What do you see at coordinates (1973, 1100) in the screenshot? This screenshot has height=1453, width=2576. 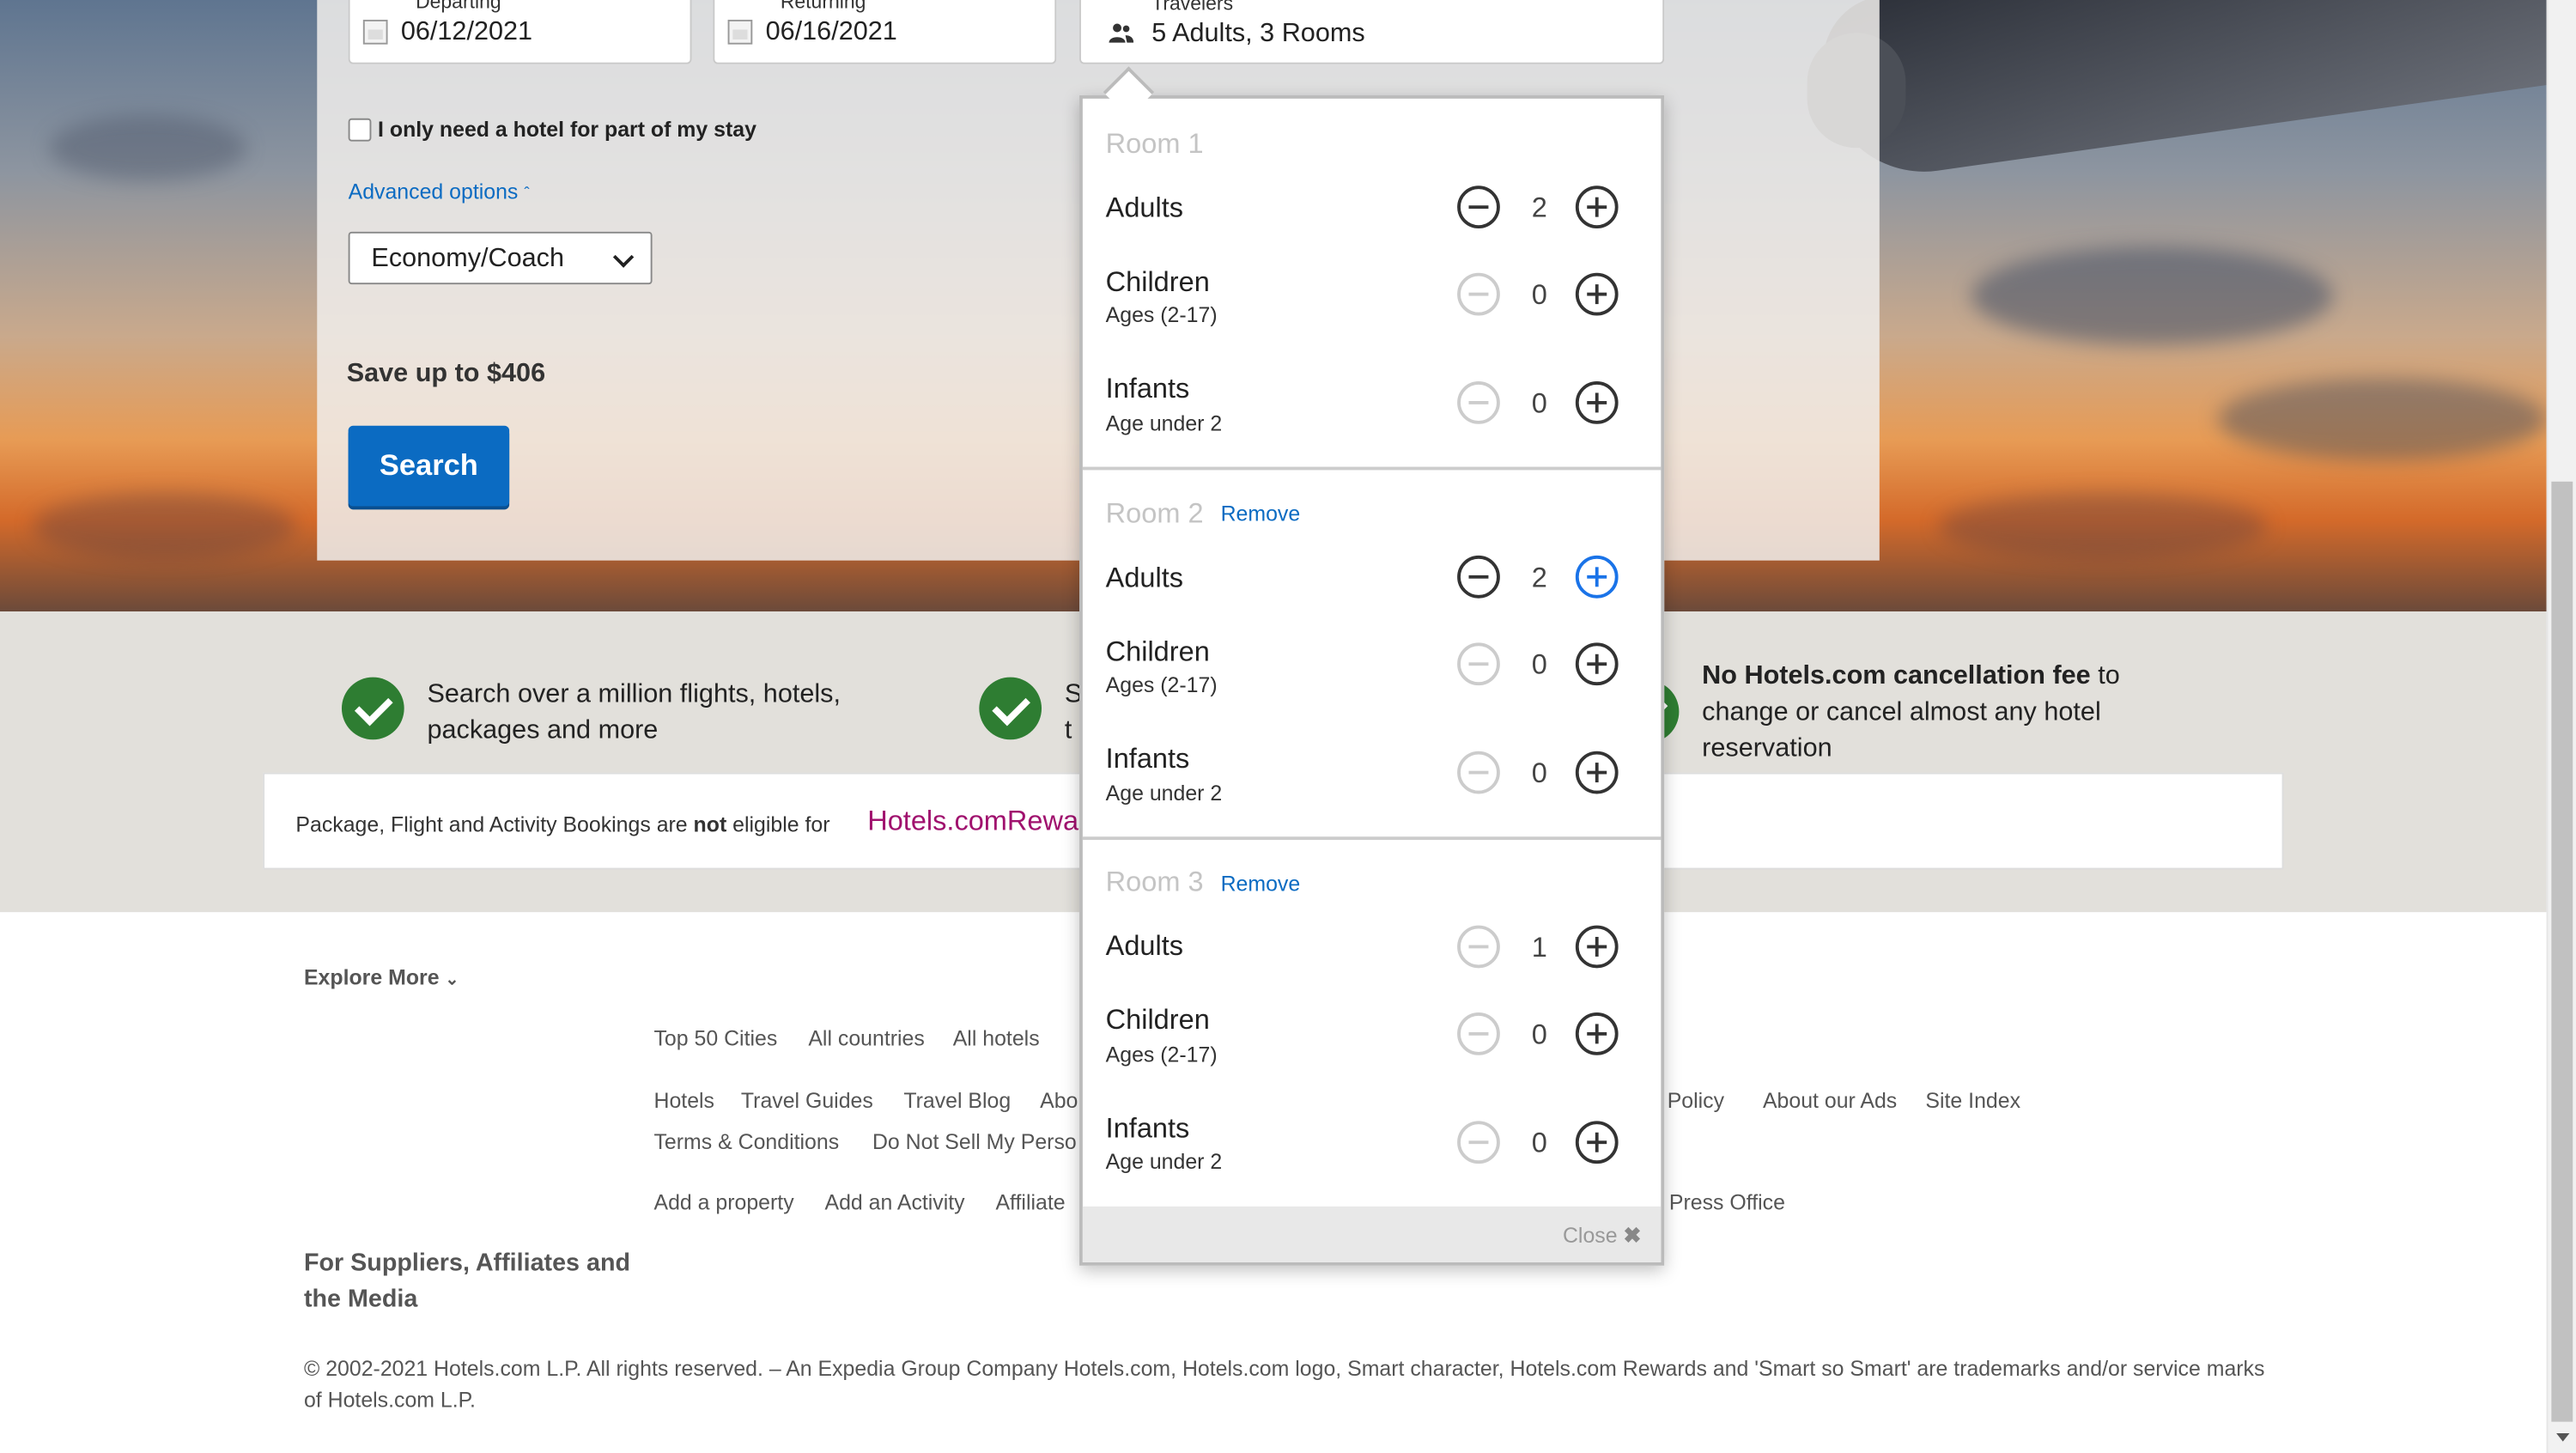 I see `footer-link-site-index: Site Index` at bounding box center [1973, 1100].